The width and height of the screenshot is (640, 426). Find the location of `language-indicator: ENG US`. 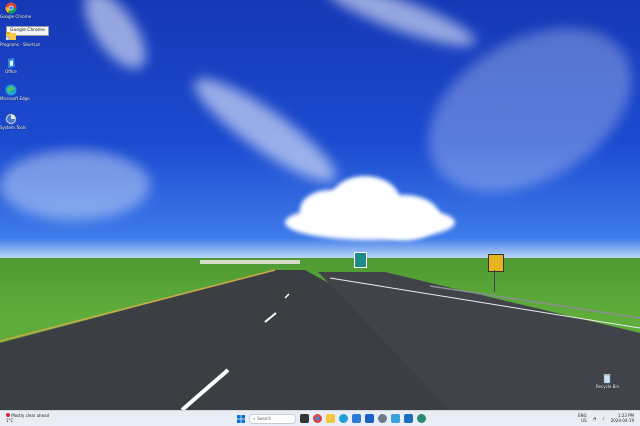

language-indicator: ENG US is located at coordinates (582, 418).